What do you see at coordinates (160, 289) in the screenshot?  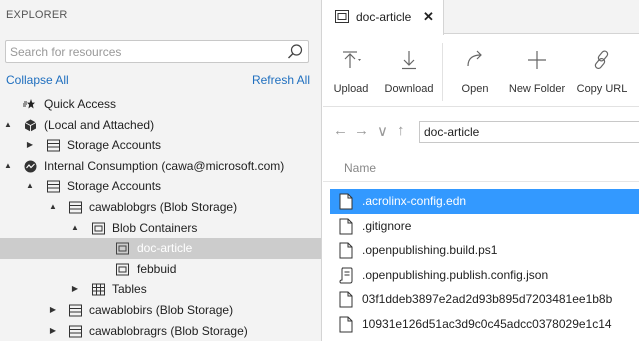 I see `tree-item-tables: ▶ Tables` at bounding box center [160, 289].